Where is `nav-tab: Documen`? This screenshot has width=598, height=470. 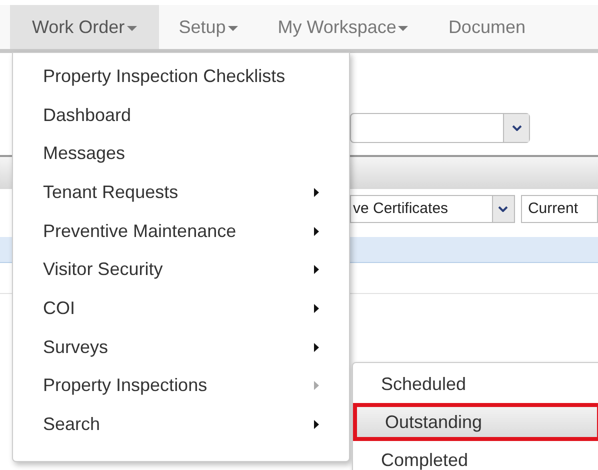
nav-tab: Documen is located at coordinates (487, 27).